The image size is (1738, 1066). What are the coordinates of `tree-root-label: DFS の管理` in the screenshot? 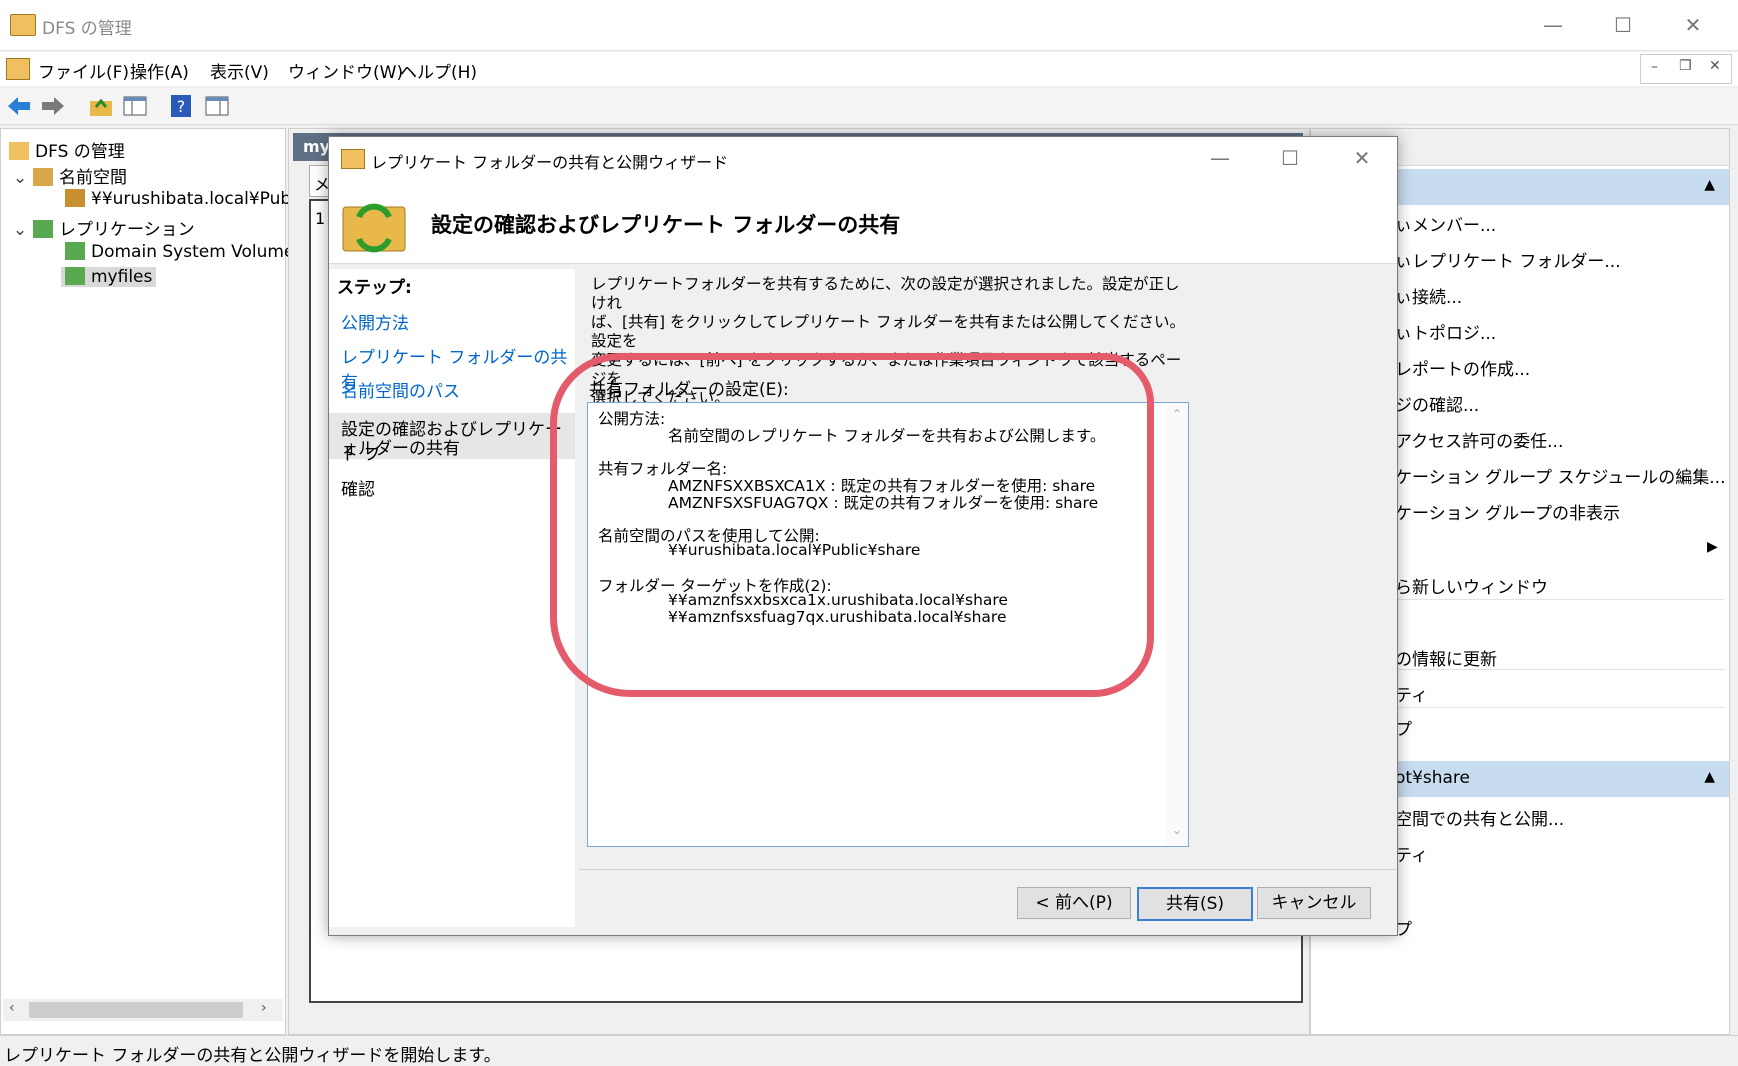 It's located at (80, 152).